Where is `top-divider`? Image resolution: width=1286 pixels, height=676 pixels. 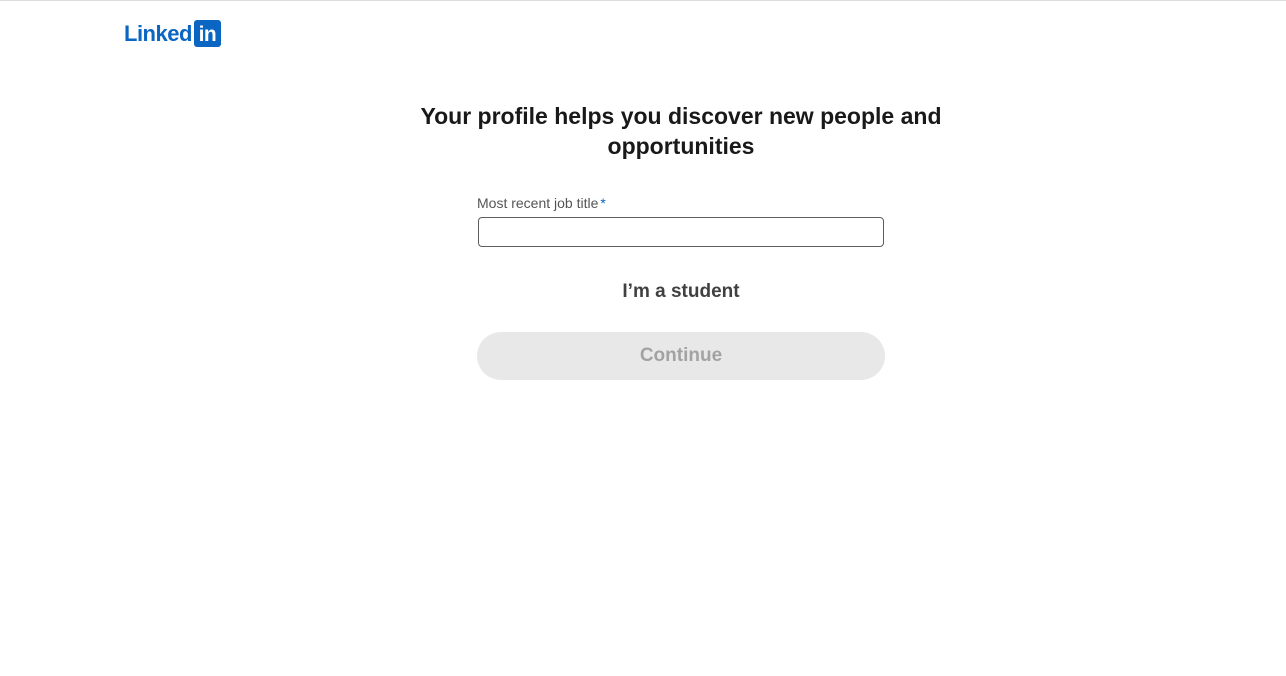
top-divider is located at coordinates (643, 0).